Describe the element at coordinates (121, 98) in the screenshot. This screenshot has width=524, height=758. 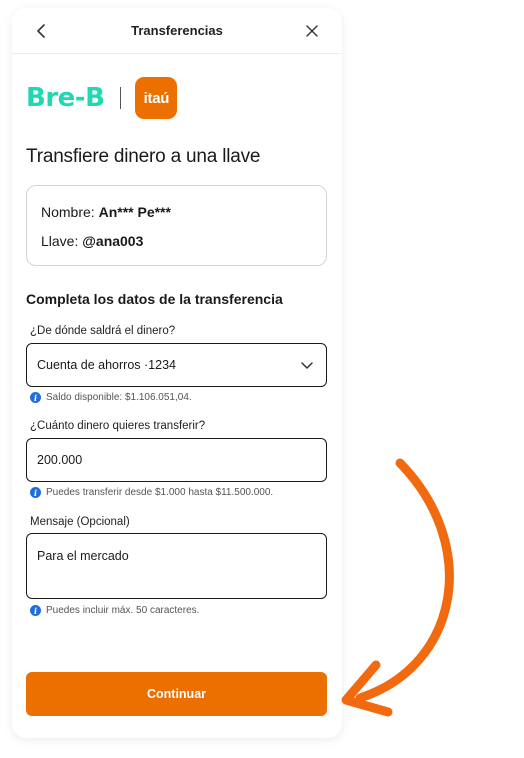
I see `logo-divider` at that location.